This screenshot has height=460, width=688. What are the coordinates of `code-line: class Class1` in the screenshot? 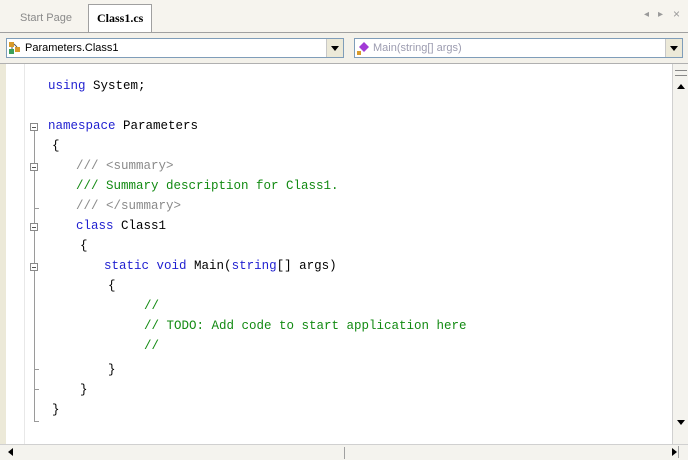 It's located at (121, 226).